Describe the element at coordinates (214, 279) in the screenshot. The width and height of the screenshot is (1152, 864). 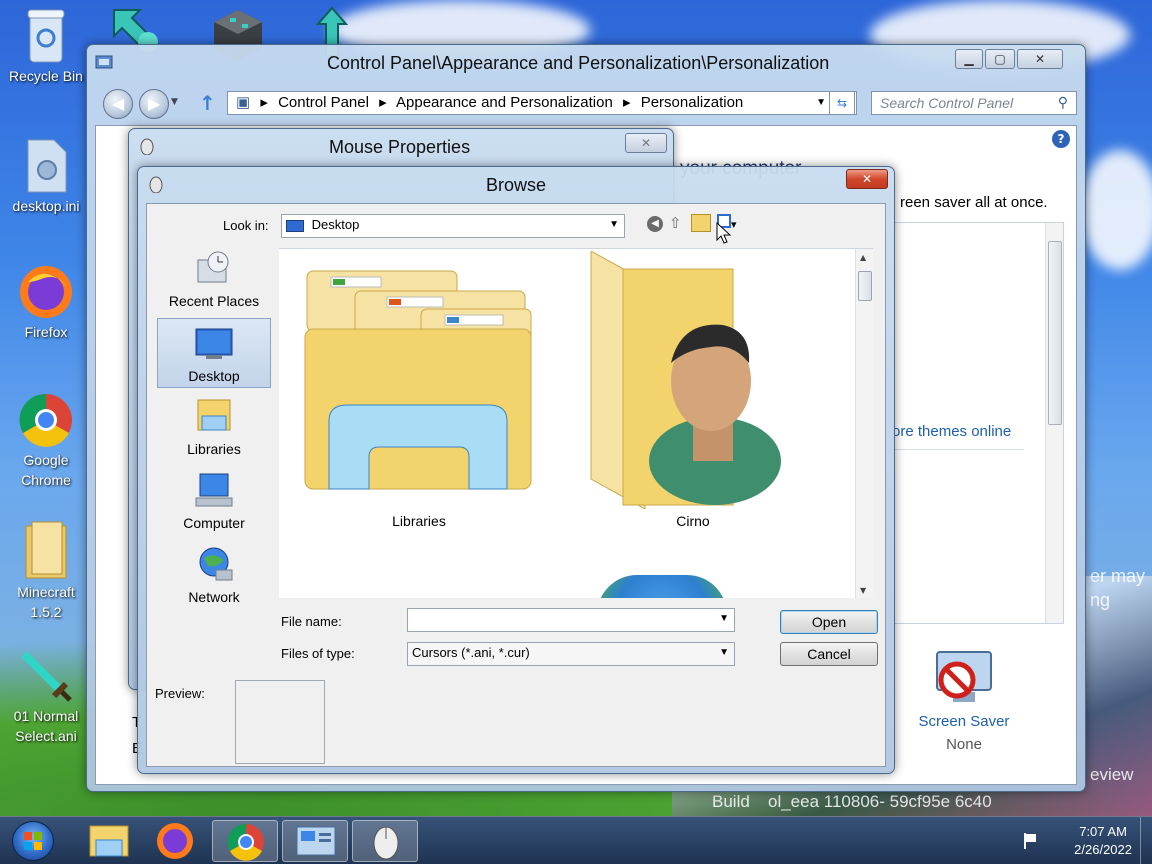
I see `place-recent-places: Recent Places` at that location.